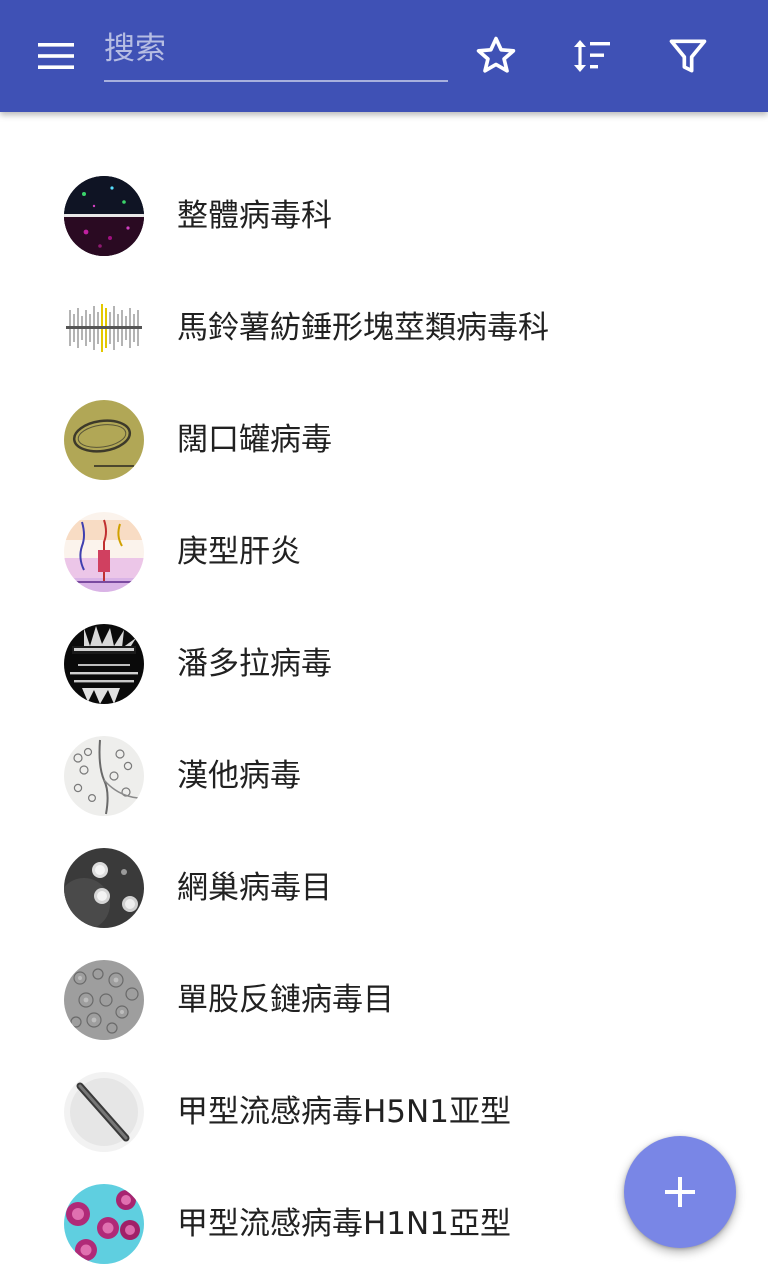 Image resolution: width=768 pixels, height=1280 pixels. I want to click on search-field, so click(276, 52).